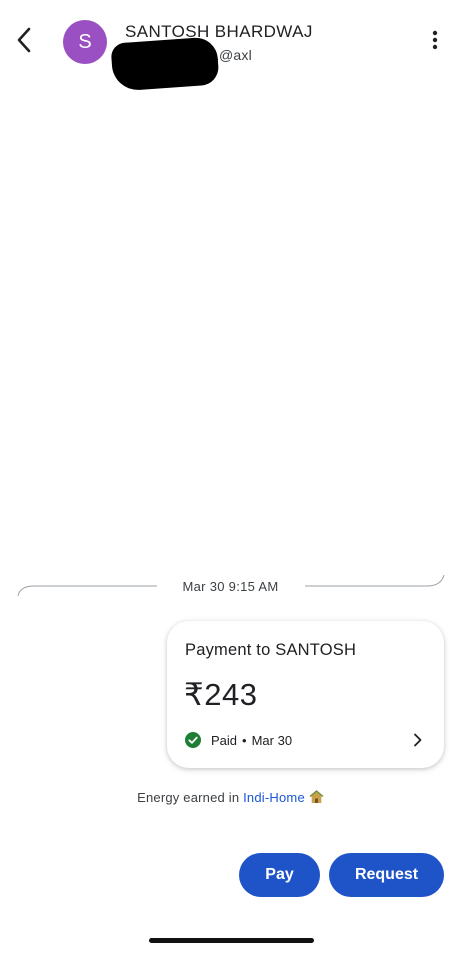 The height and width of the screenshot is (953, 461). What do you see at coordinates (221, 694) in the screenshot?
I see `payment-amount: ₹243` at bounding box center [221, 694].